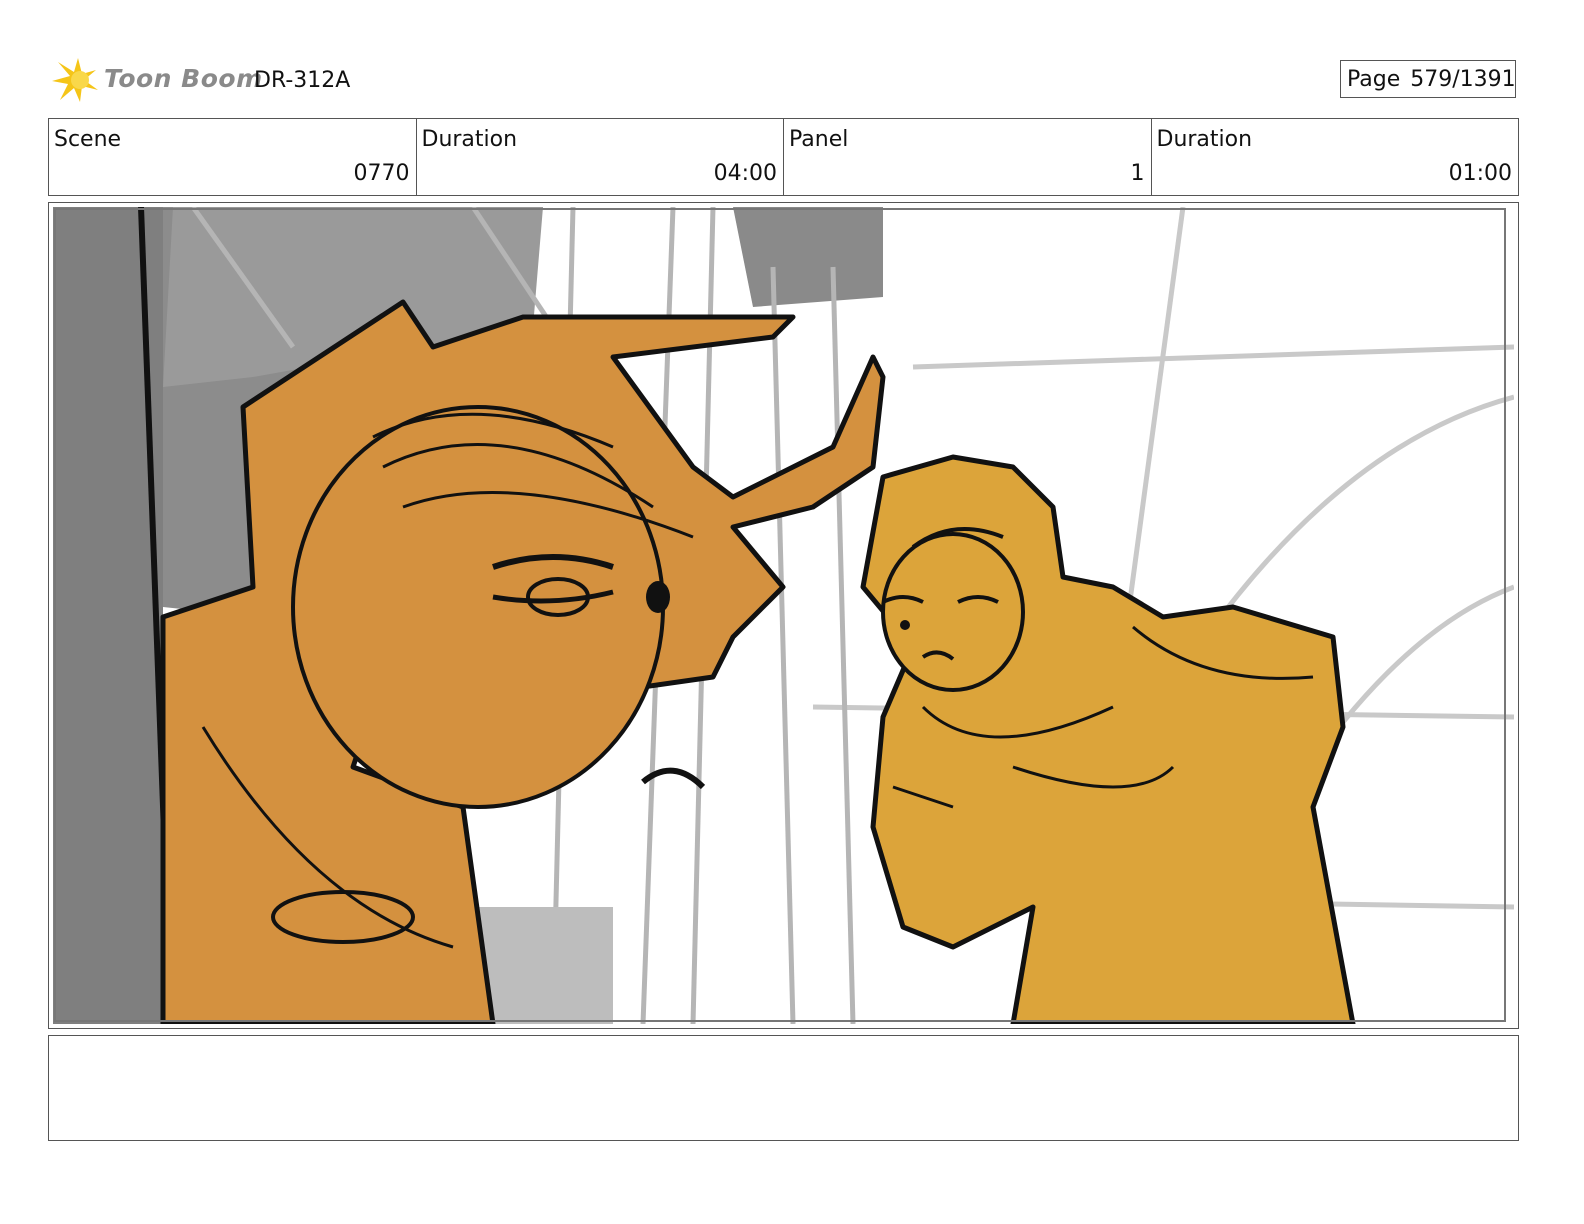 This screenshot has width=1584, height=1224. Describe the element at coordinates (233, 157) in the screenshot. I see `scene-cell: Scene 0770` at that location.